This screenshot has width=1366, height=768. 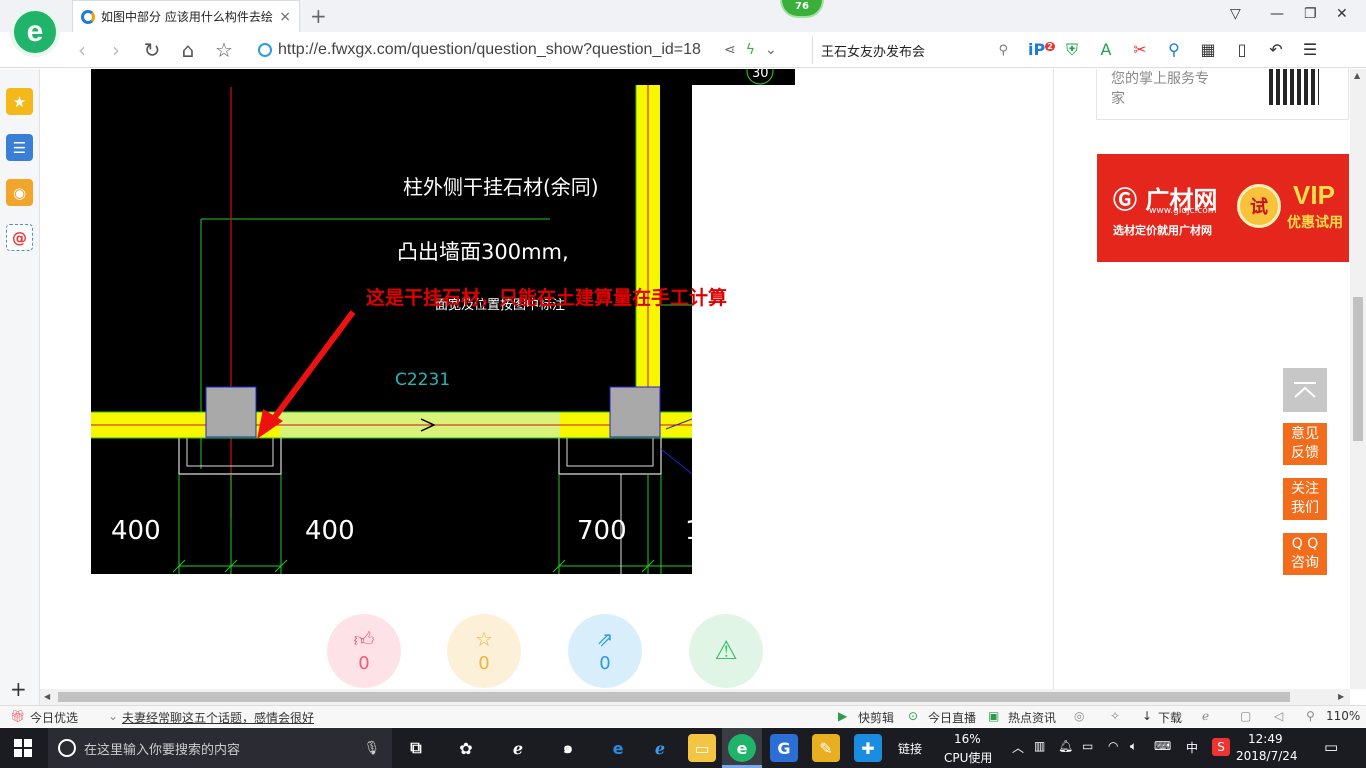 What do you see at coordinates (1140, 50) in the screenshot?
I see `scissors-icon: ✂` at bounding box center [1140, 50].